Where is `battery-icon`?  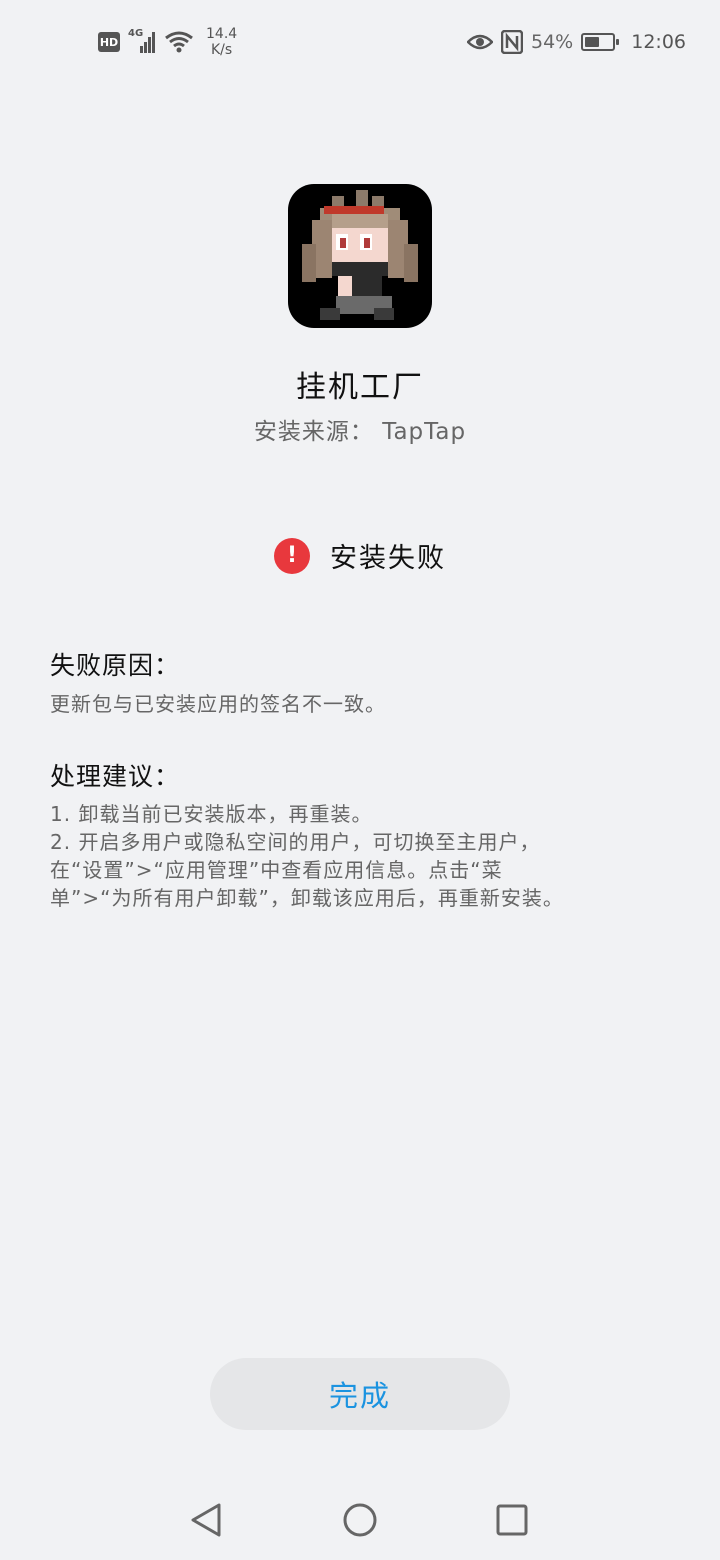 battery-icon is located at coordinates (600, 42).